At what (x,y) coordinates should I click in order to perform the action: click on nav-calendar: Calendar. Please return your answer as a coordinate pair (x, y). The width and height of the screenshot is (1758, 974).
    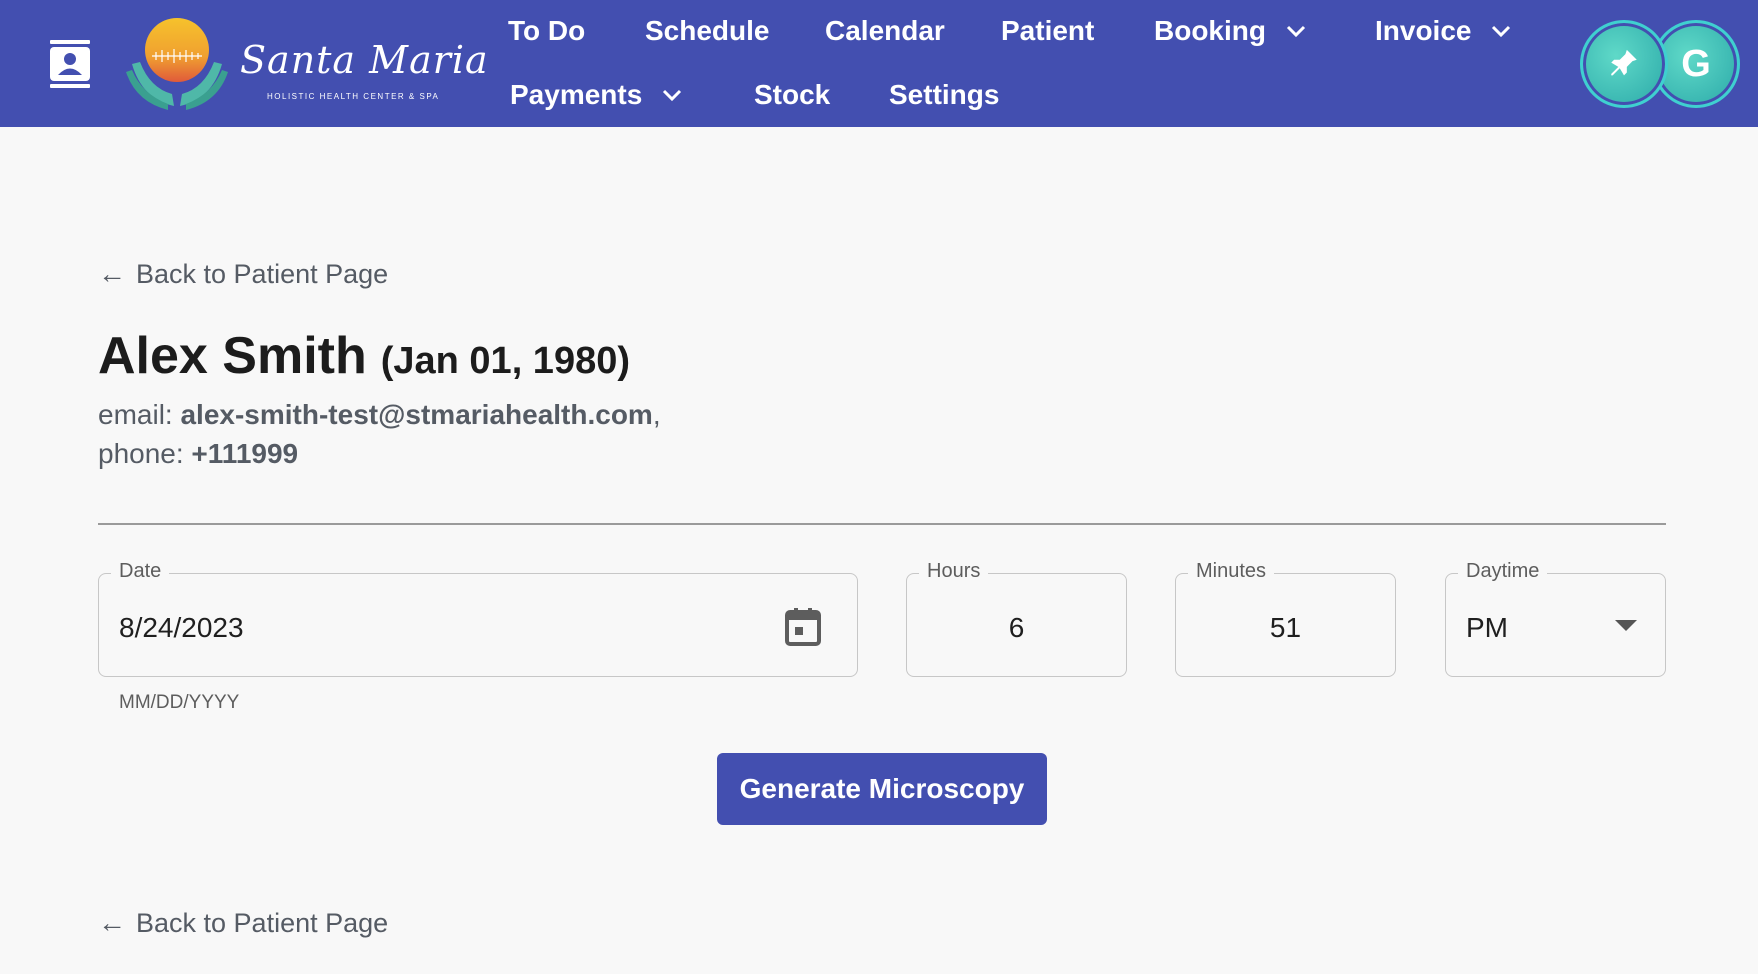
    Looking at the image, I should click on (885, 31).